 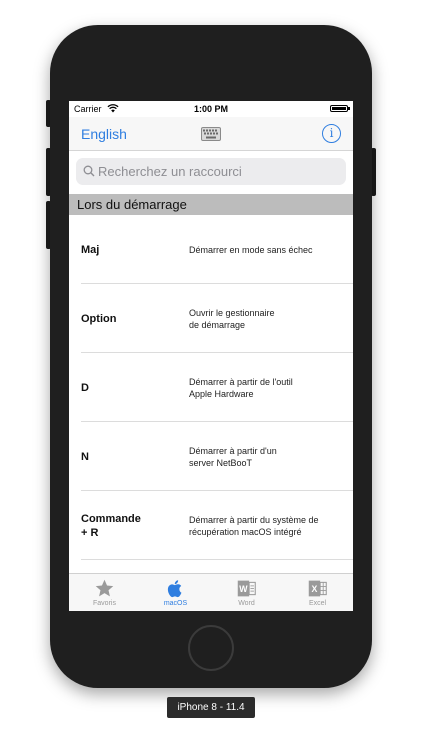 I want to click on tab-label: Favoris, so click(x=104, y=603).